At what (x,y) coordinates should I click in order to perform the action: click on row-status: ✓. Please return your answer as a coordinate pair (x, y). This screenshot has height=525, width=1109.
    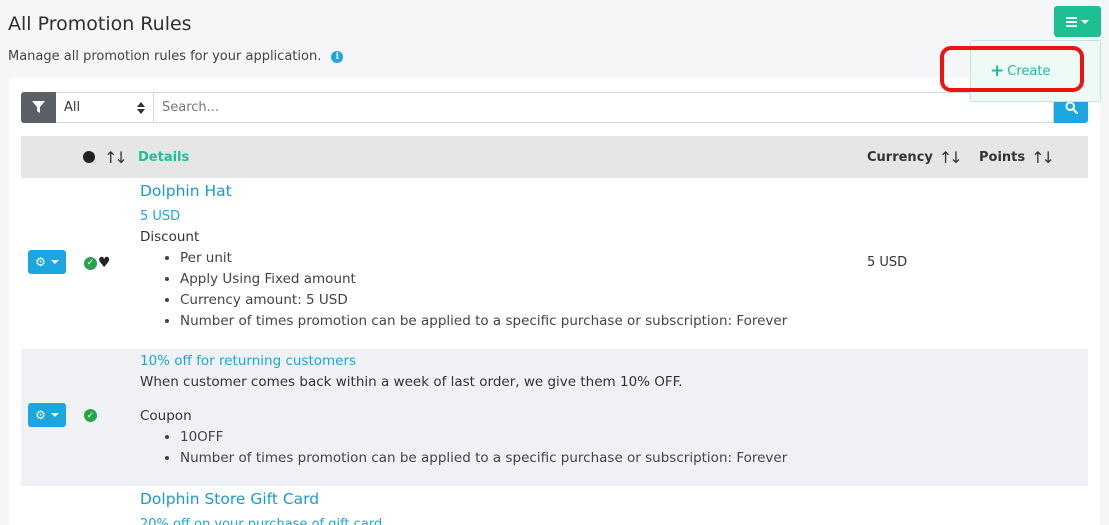
    Looking at the image, I should click on (90, 415).